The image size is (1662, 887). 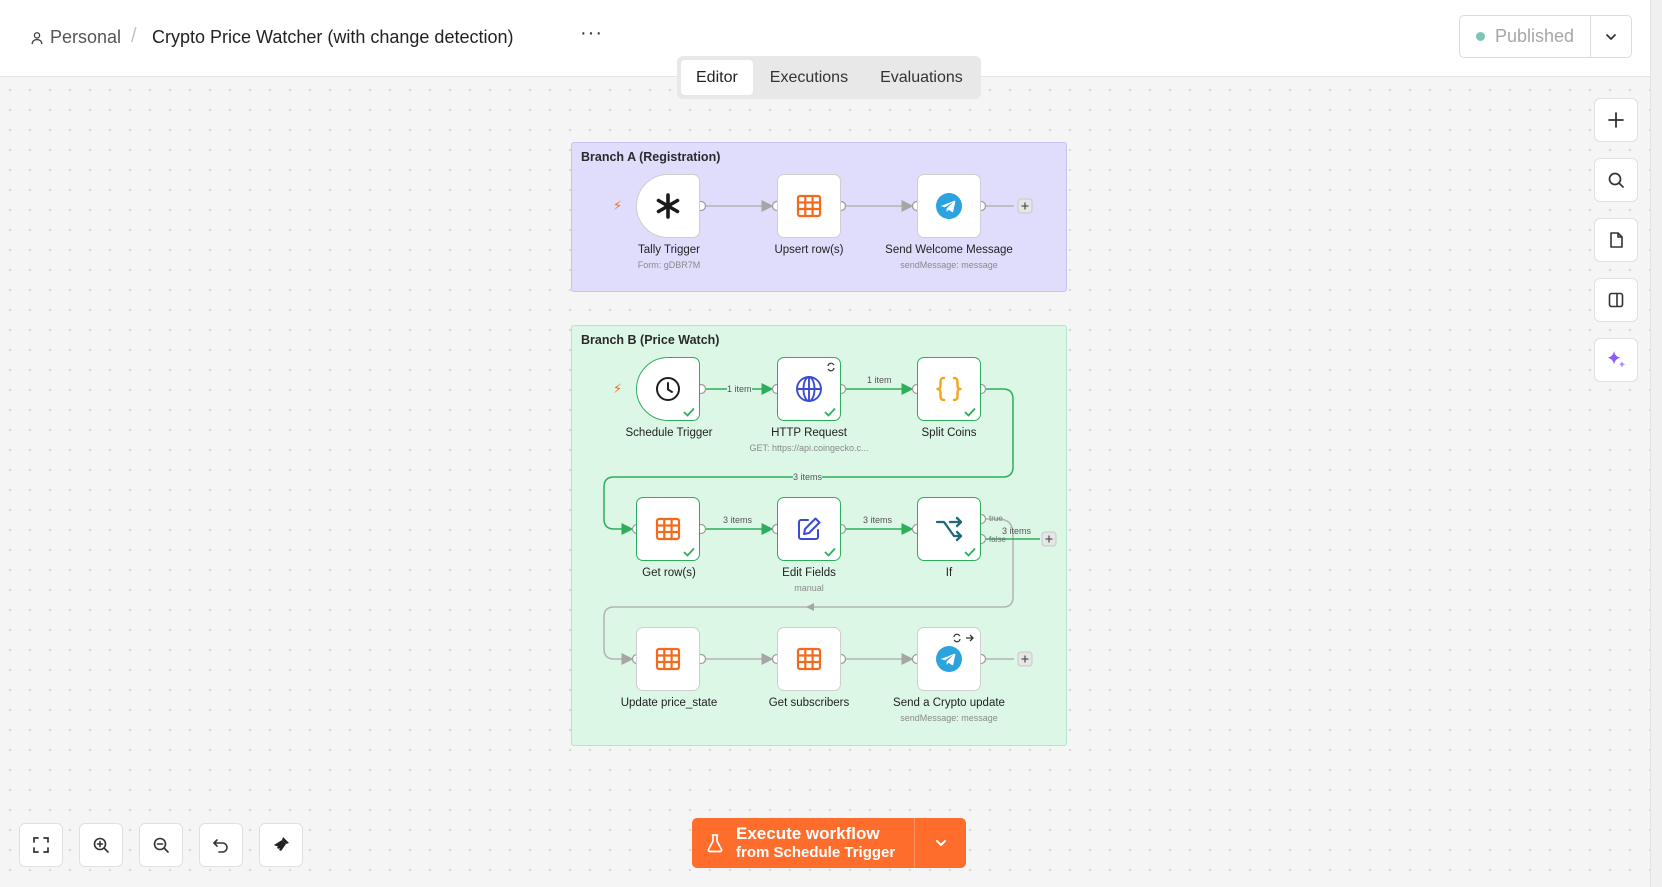 I want to click on node-get-subscribers, so click(x=809, y=659).